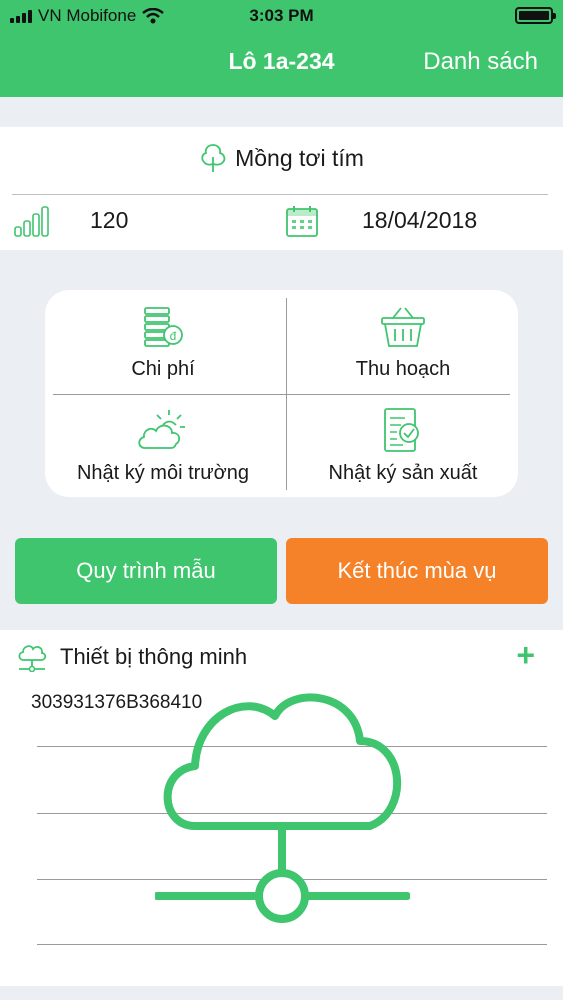 Image resolution: width=563 pixels, height=1000 pixels. I want to click on svg-text: đ, so click(173, 336).